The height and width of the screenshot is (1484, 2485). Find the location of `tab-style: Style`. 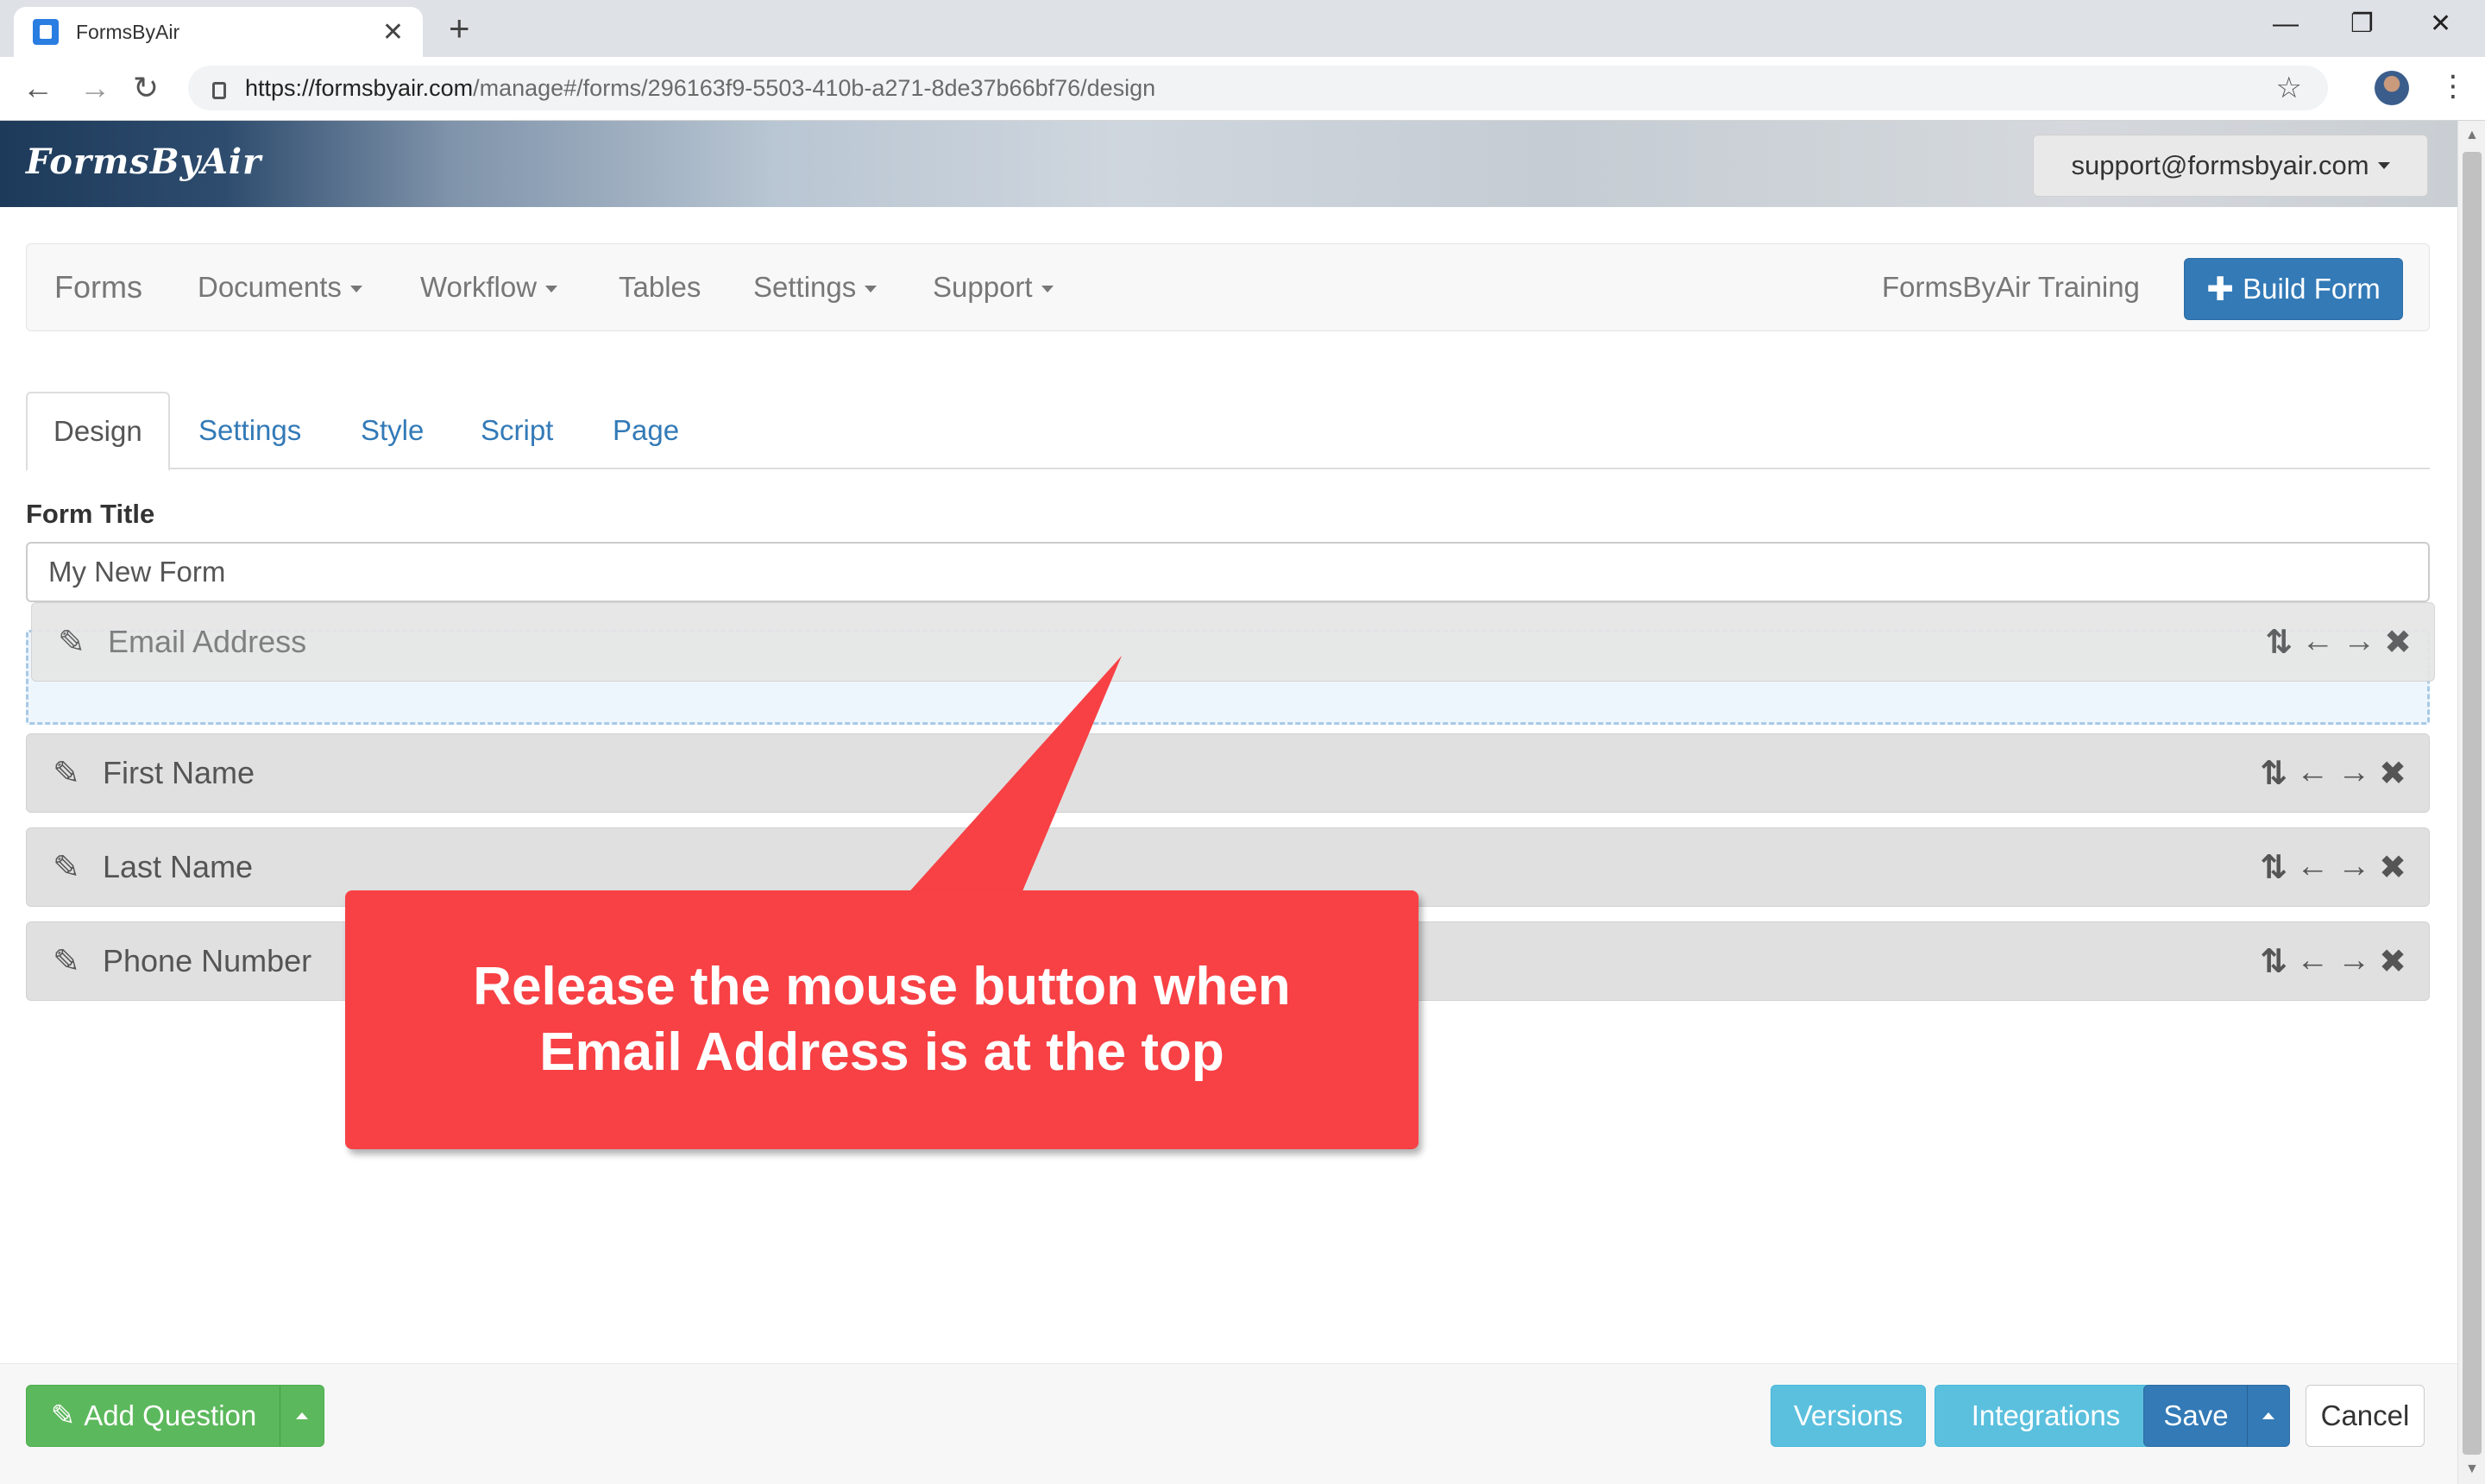

tab-style: Style is located at coordinates (392, 430).